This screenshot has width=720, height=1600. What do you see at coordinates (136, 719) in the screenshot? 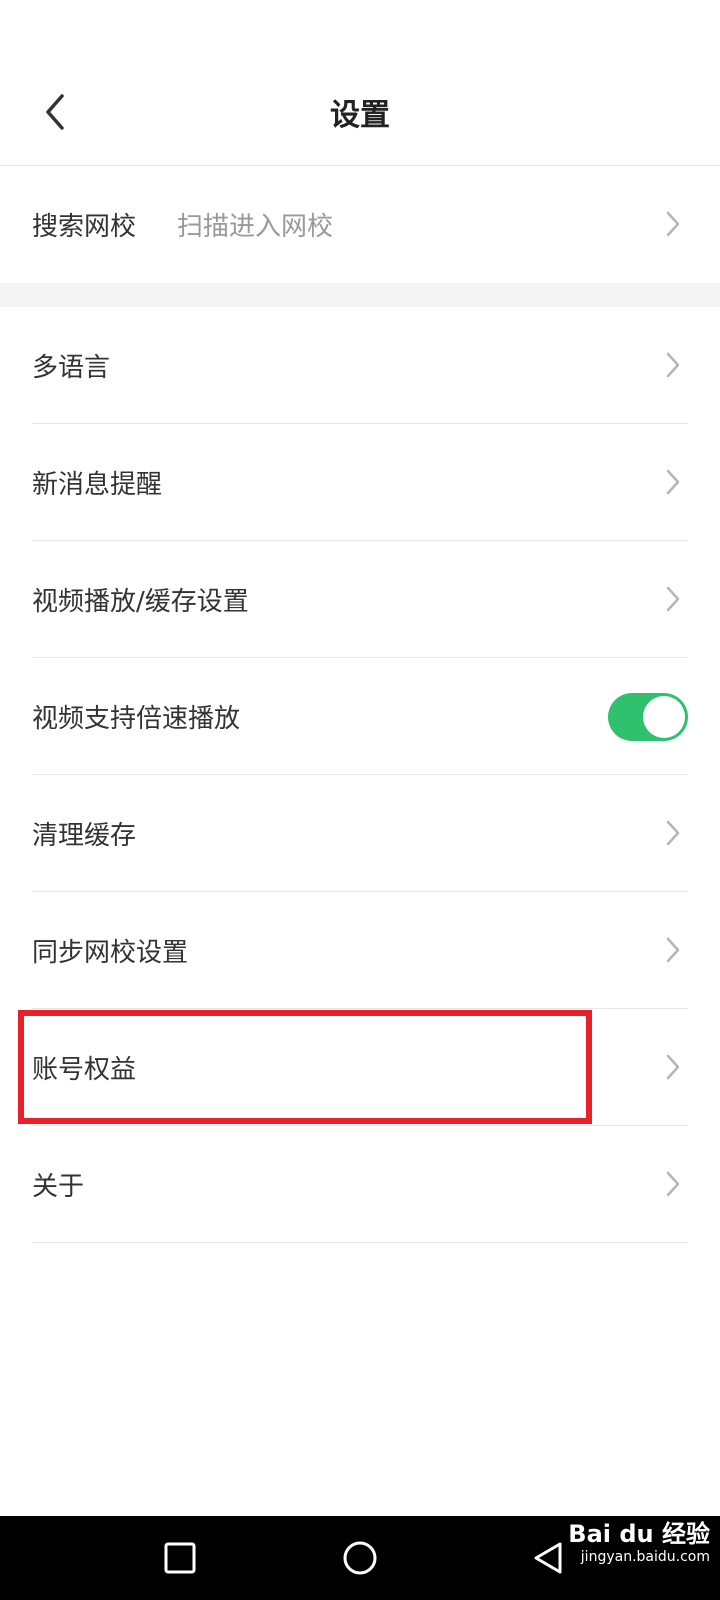
I see `settings-item-label: 视频支持倍速播放` at bounding box center [136, 719].